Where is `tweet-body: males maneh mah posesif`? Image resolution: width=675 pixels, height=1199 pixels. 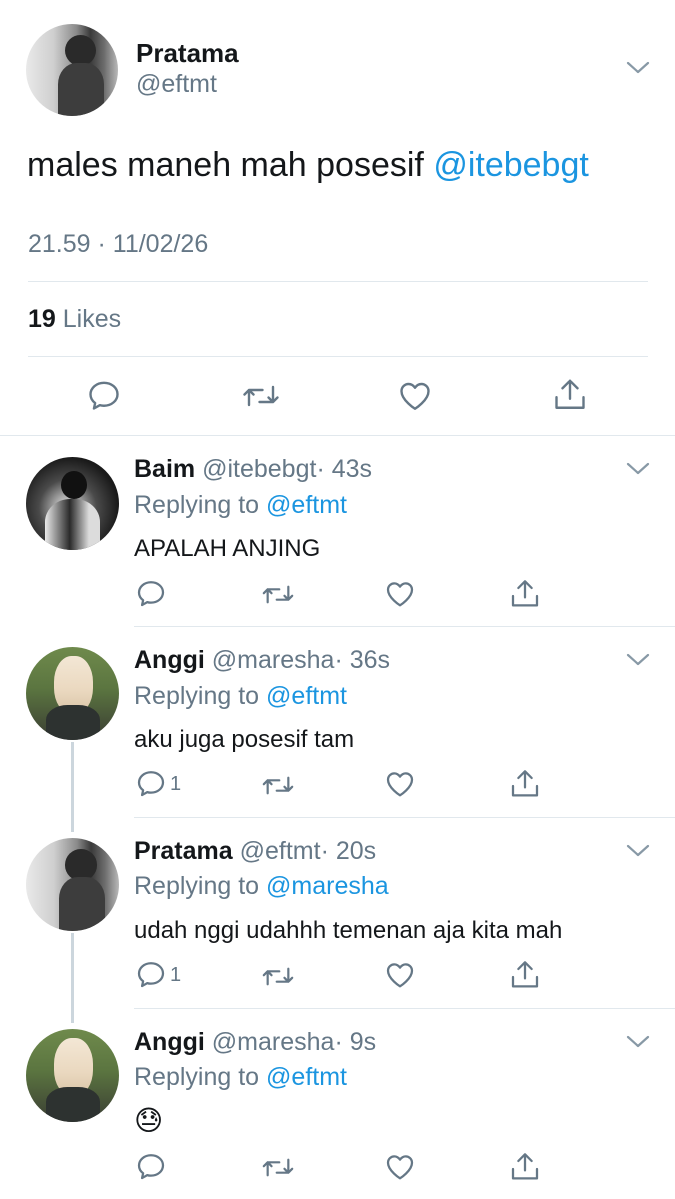 tweet-body: males maneh mah posesif is located at coordinates (230, 165).